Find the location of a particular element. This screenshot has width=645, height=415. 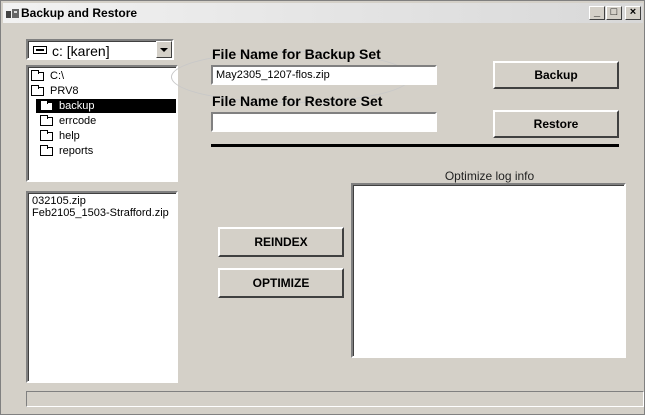

directory-item: errcode is located at coordinates (105, 121).